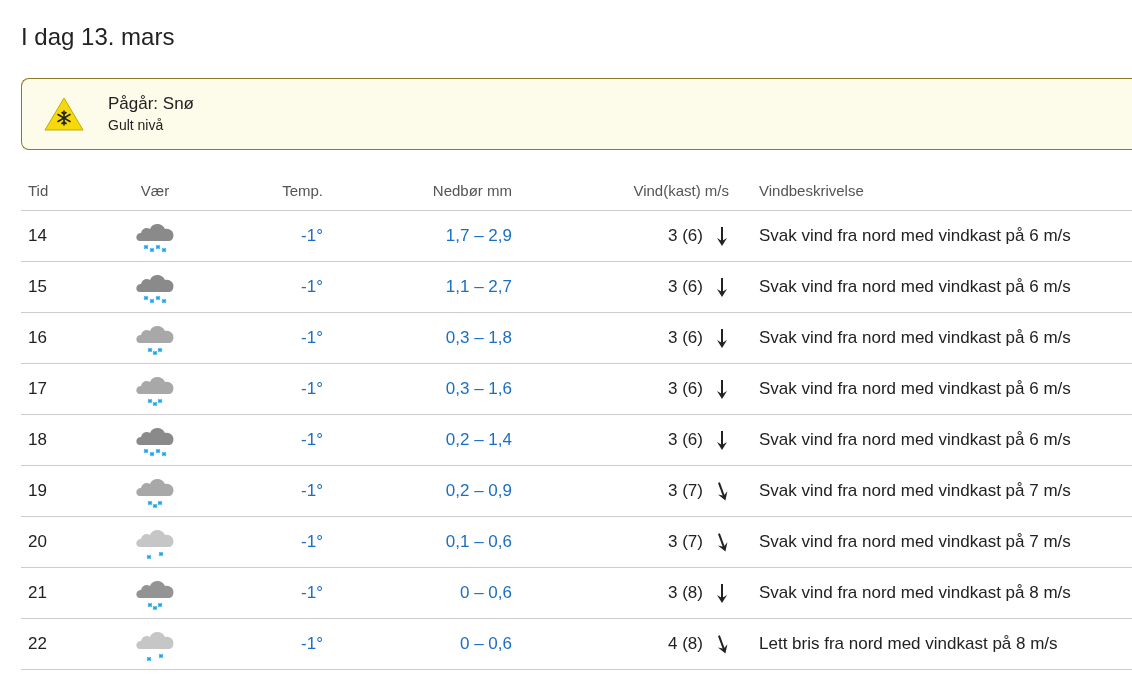  Describe the element at coordinates (136, 125) in the screenshot. I see `warning-level: Gult nivå` at that location.